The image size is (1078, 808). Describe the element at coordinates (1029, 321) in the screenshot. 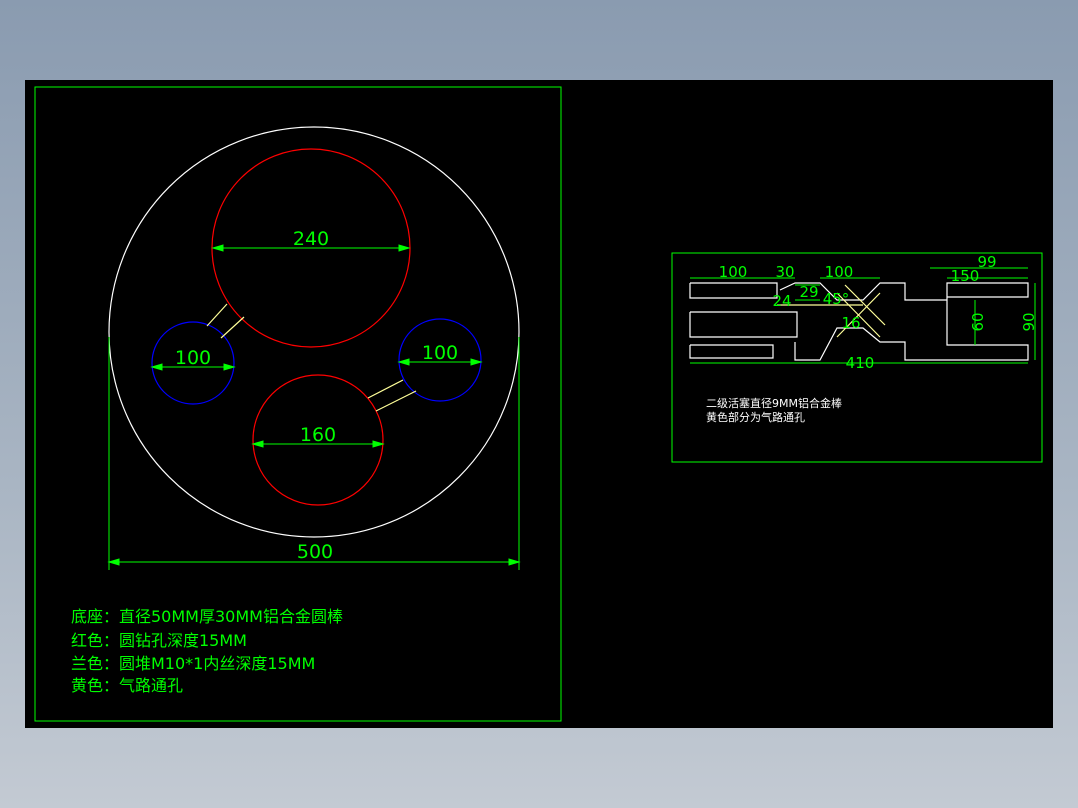

I see `dim-dia-90: 90` at that location.